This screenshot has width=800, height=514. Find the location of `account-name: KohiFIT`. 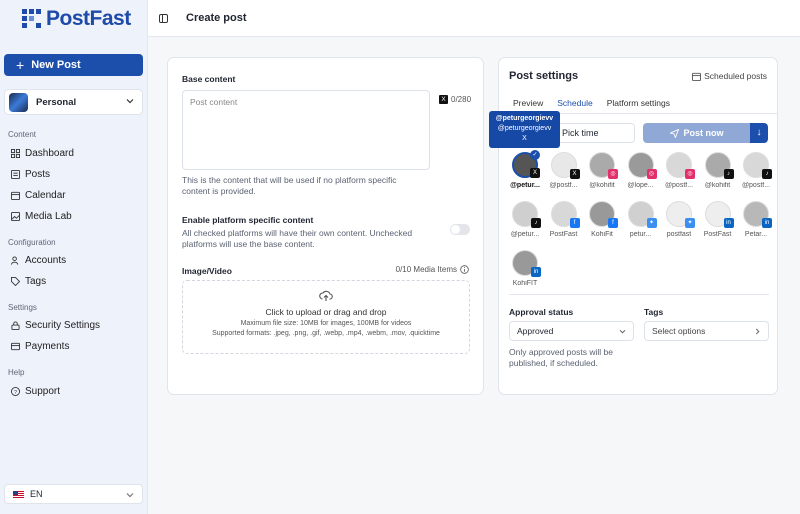

account-name: KohiFIT is located at coordinates (525, 283).